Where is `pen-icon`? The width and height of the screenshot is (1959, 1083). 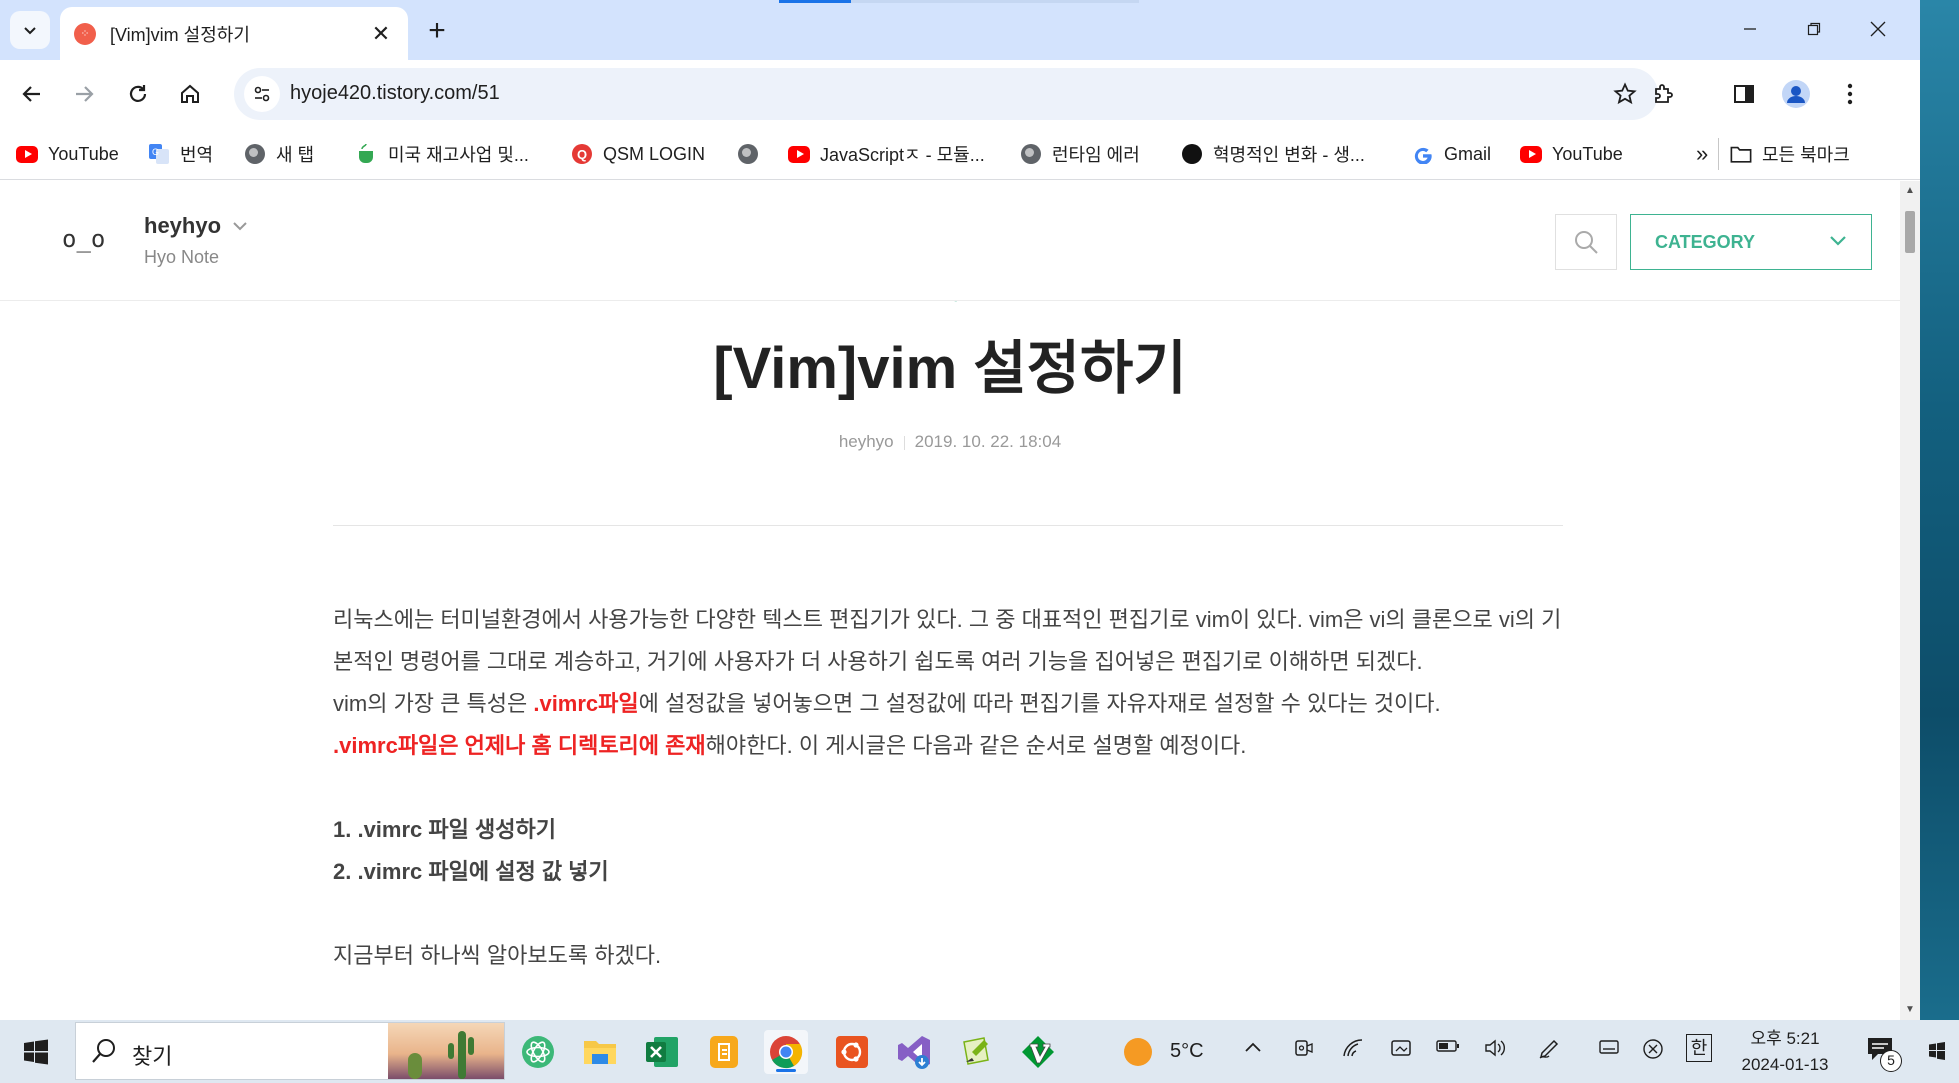 pen-icon is located at coordinates (1549, 1051).